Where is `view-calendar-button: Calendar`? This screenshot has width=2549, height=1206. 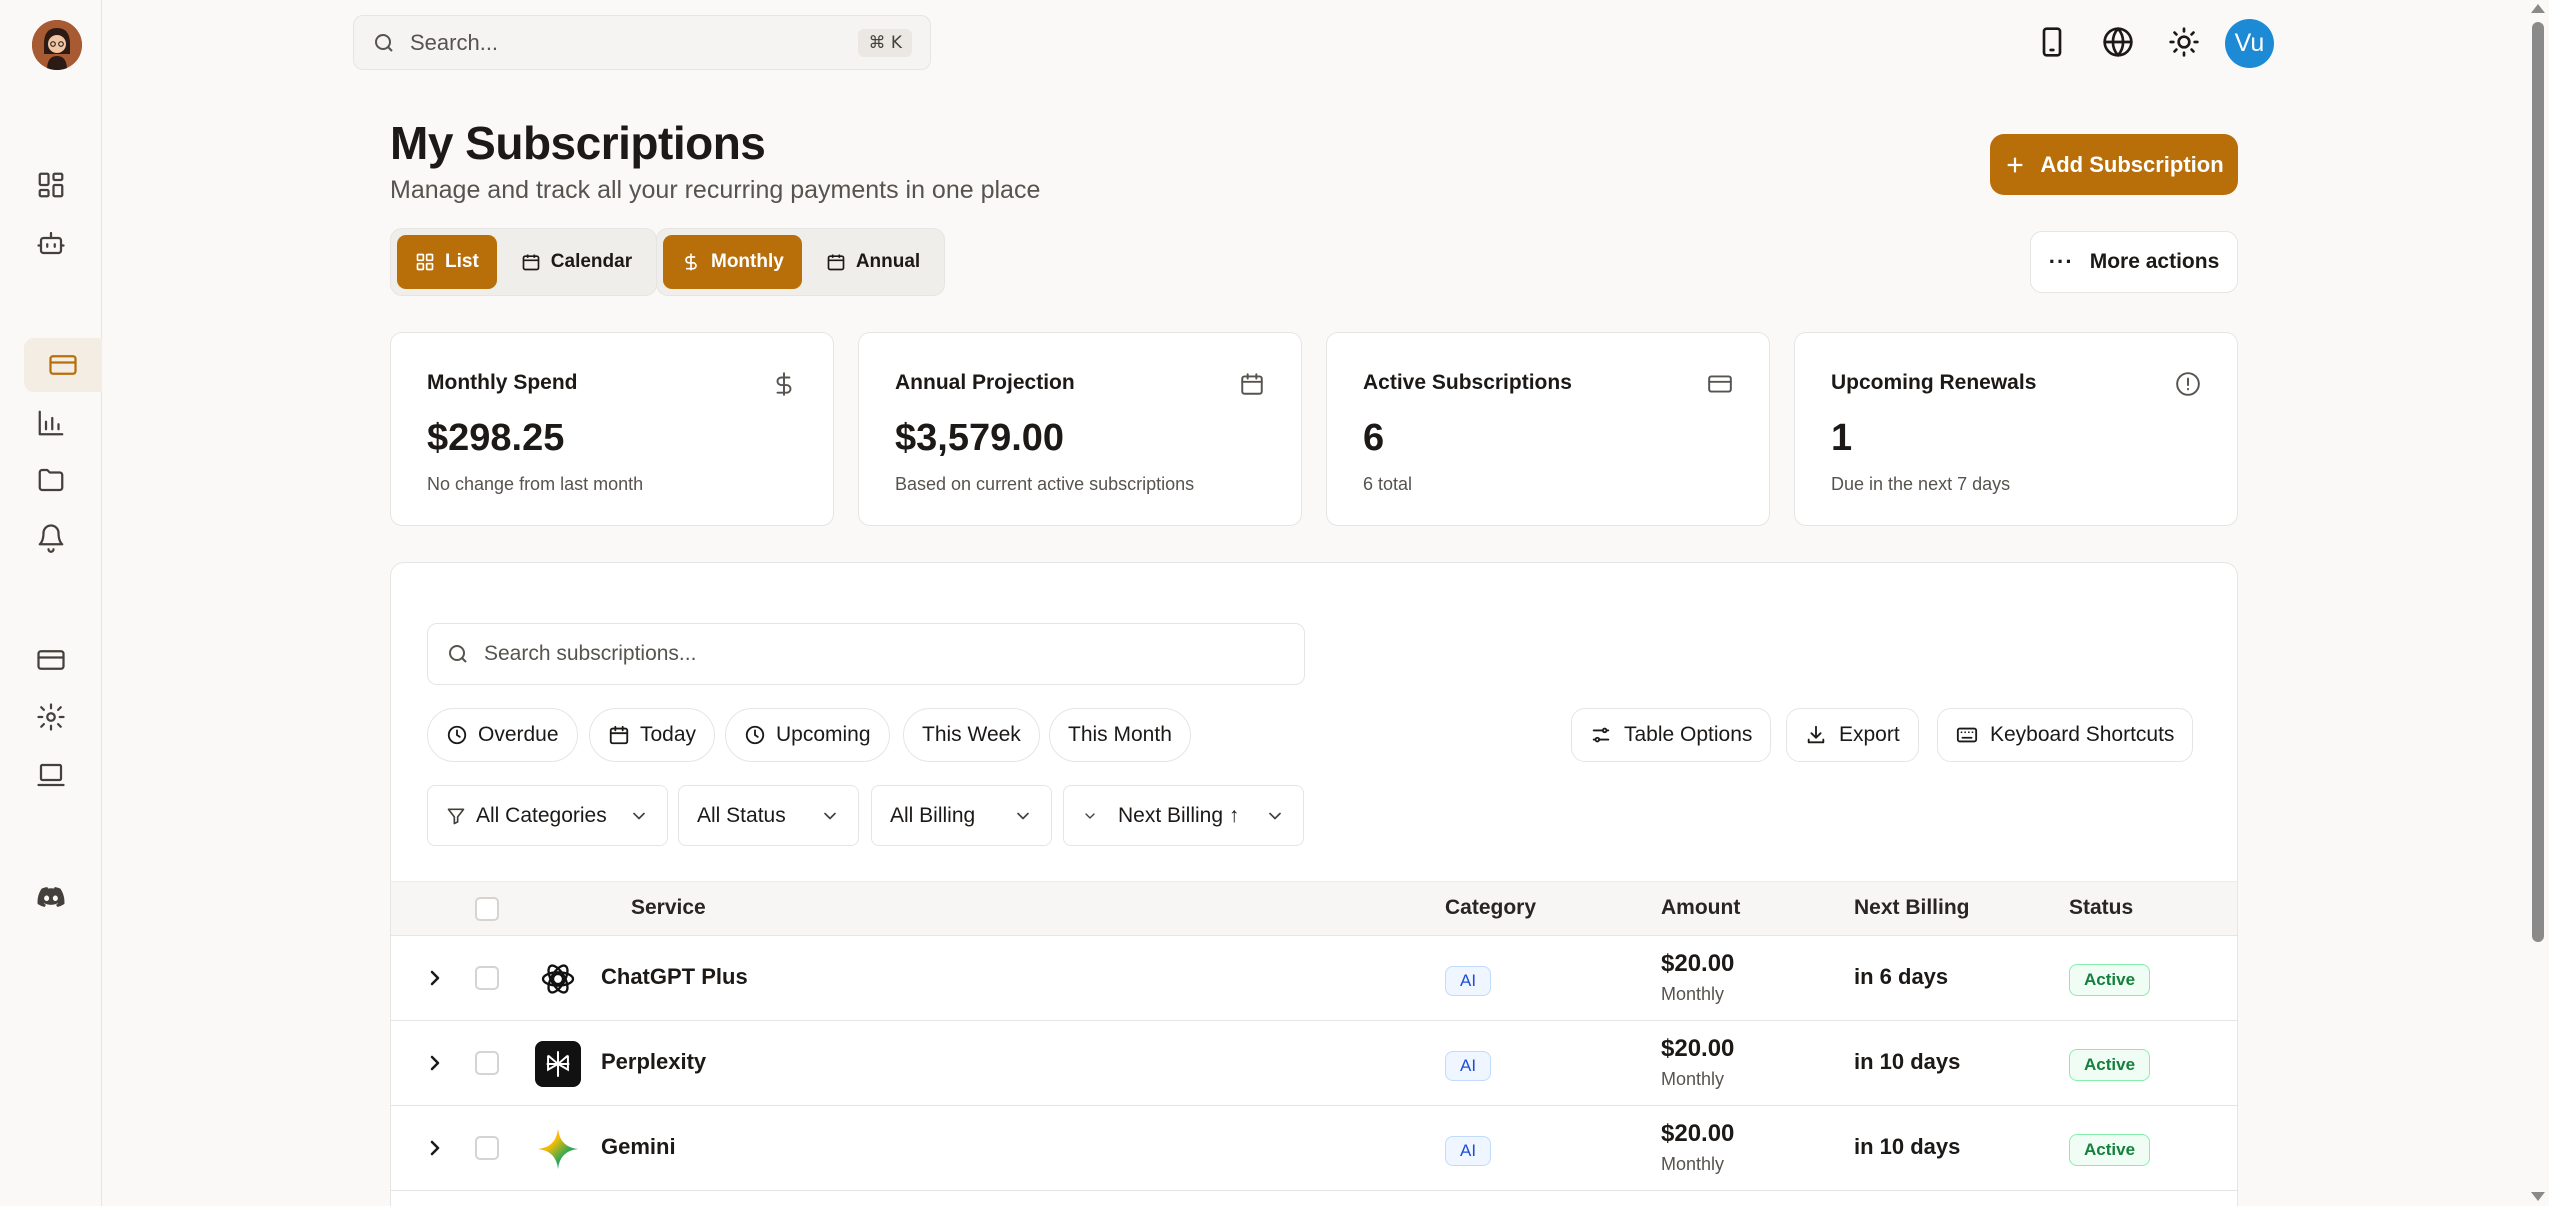
view-calendar-button: Calendar is located at coordinates (576, 262).